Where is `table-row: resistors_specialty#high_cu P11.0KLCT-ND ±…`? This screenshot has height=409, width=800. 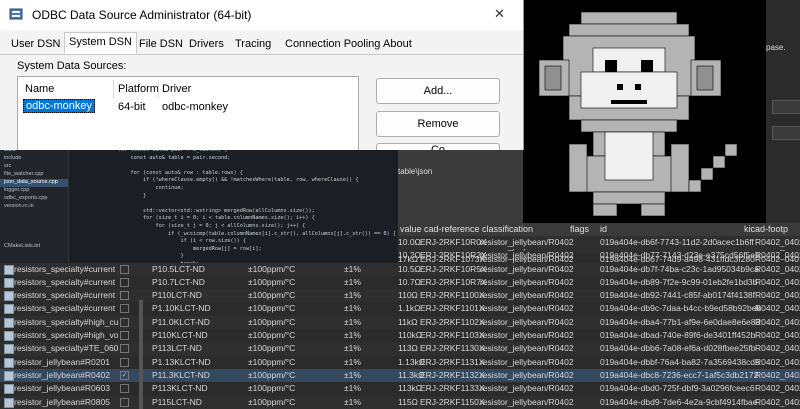 table-row: resistors_specialty#high_cu P11.0KLCT-ND ±… is located at coordinates (400, 322).